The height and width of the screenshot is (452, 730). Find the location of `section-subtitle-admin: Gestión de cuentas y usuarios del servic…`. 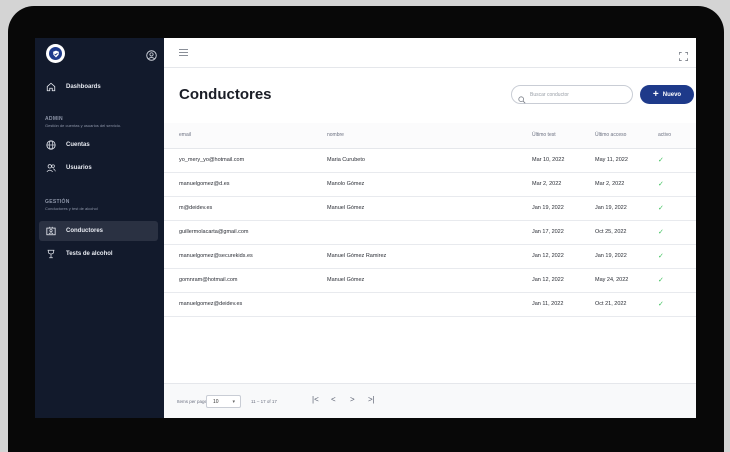

section-subtitle-admin: Gestión de cuentas y usuarios del servic… is located at coordinates (83, 125).